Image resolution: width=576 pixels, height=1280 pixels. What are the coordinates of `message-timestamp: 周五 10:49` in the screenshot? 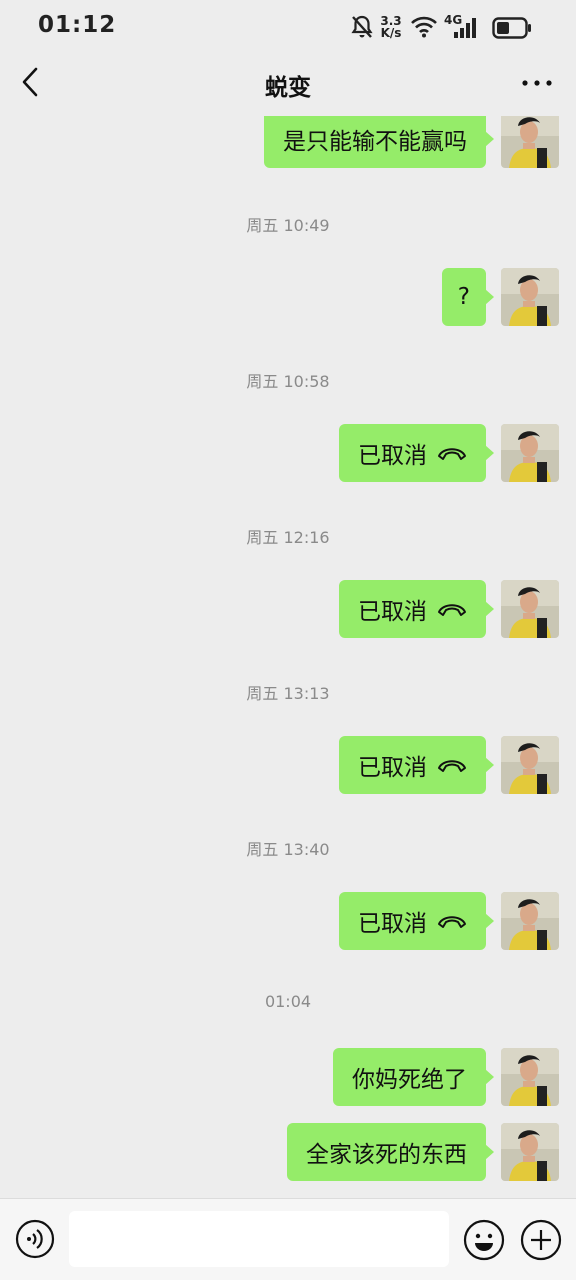 It's located at (288, 225).